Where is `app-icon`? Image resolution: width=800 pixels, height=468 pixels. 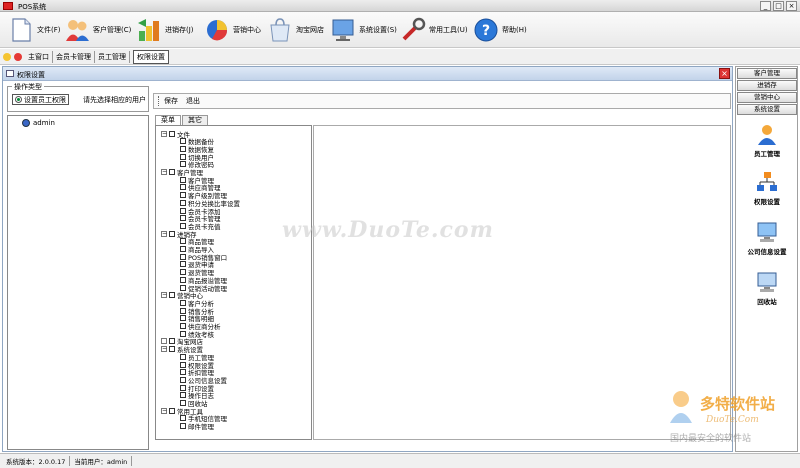
app-icon is located at coordinates (8, 6).